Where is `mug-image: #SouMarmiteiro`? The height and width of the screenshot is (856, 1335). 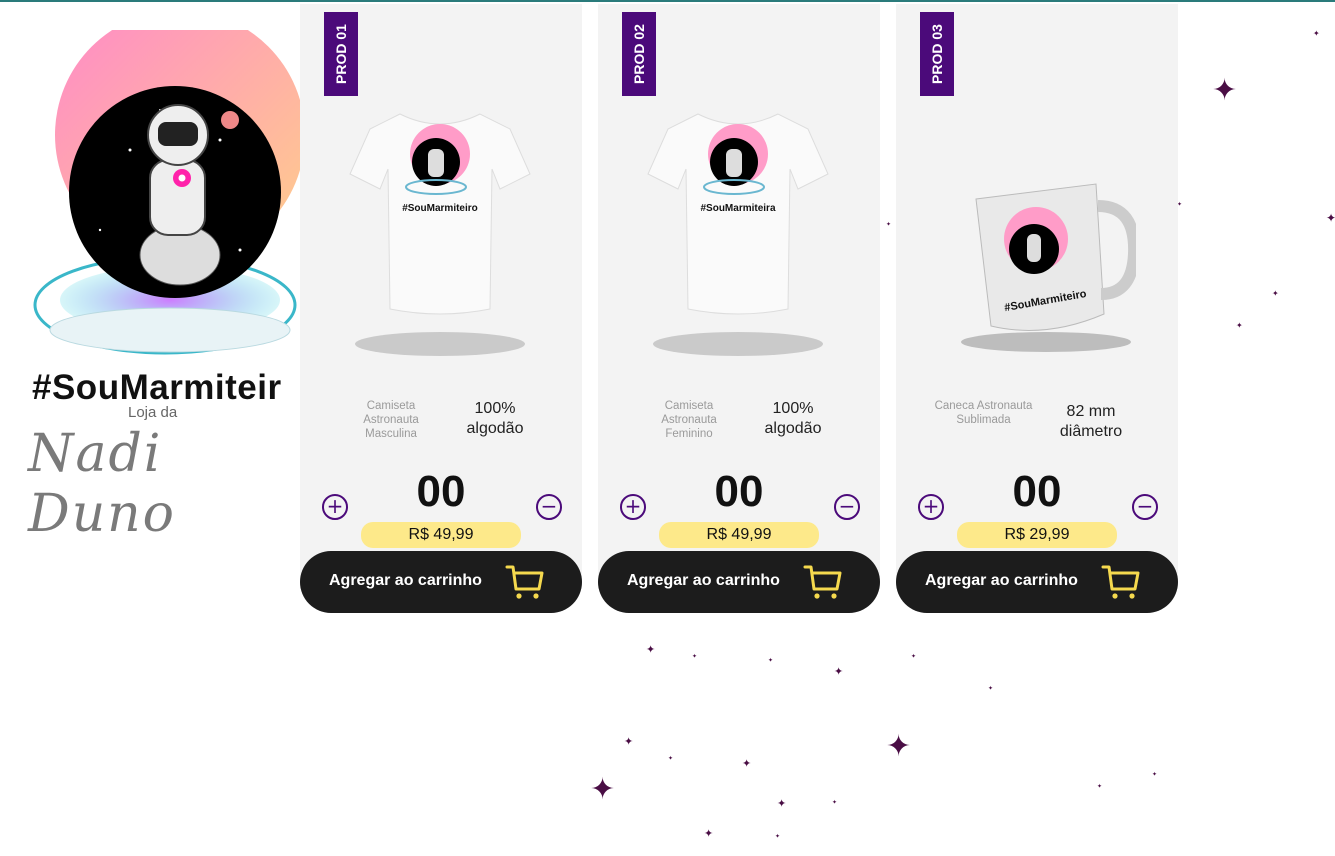
mug-image: #SouMarmiteiro is located at coordinates (1048, 267).